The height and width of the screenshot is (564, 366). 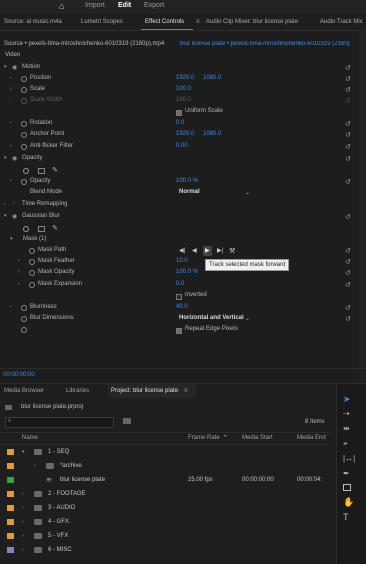 What do you see at coordinates (185, 134) in the screenshot?
I see `anchor-x-value: 1920.0` at bounding box center [185, 134].